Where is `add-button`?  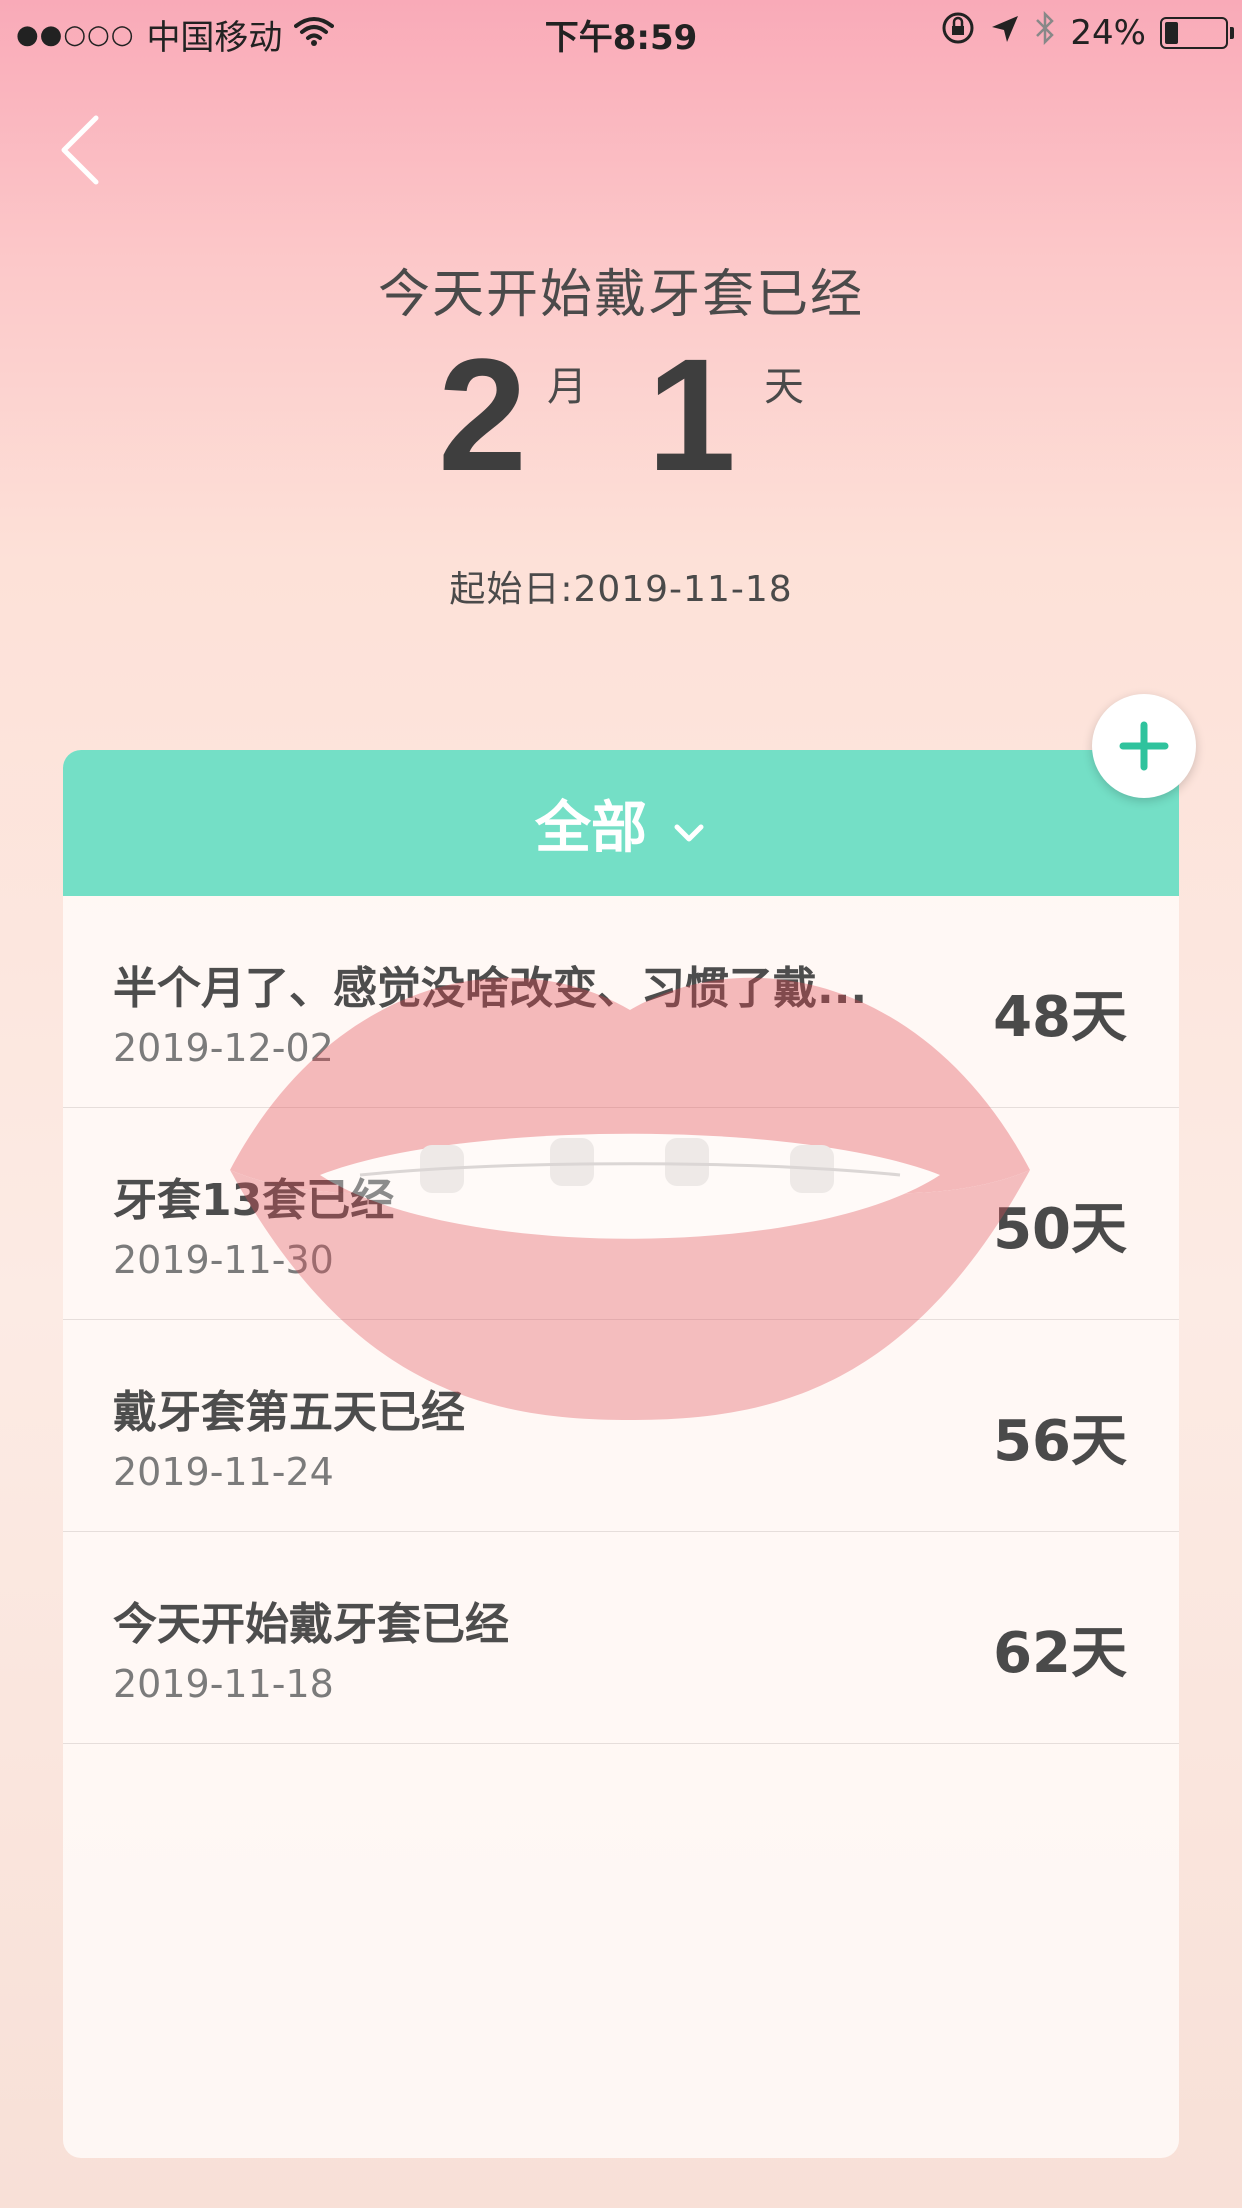
add-button is located at coordinates (1144, 746).